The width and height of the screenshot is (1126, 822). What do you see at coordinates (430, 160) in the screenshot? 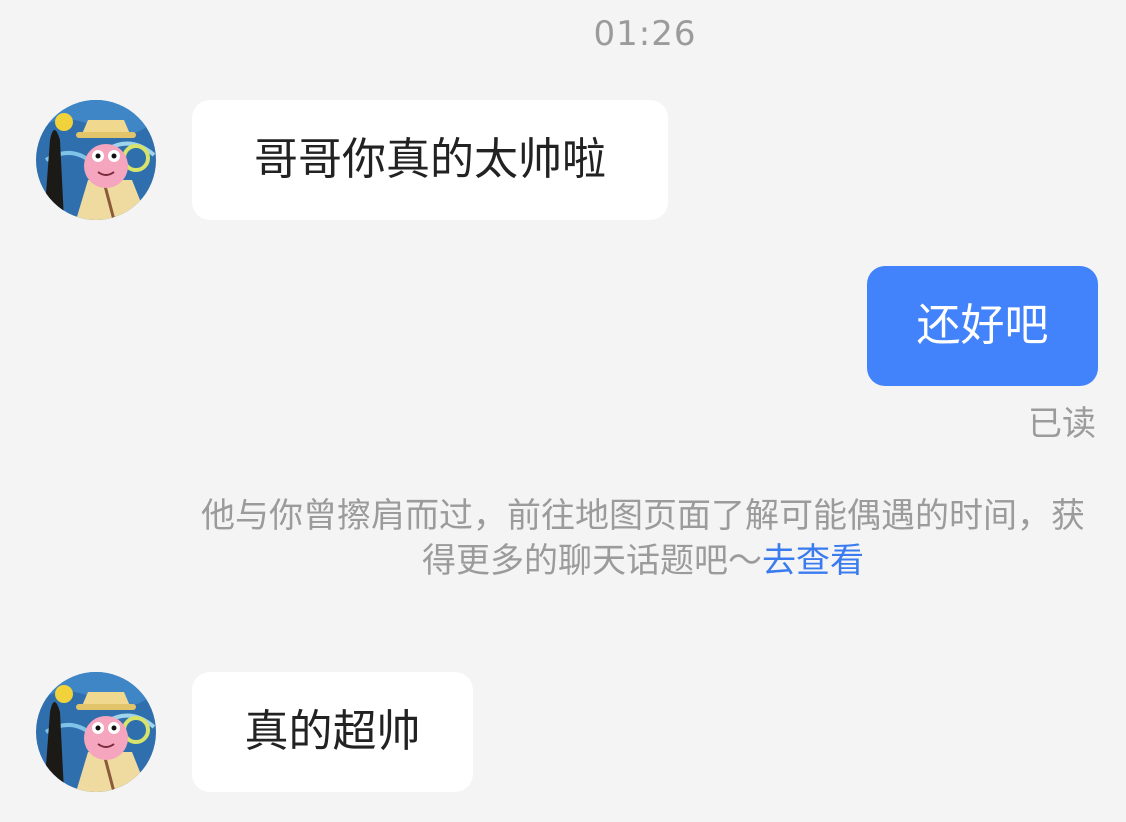
I see `incoming-message-bubble: 哥哥你真的太帅啦` at bounding box center [430, 160].